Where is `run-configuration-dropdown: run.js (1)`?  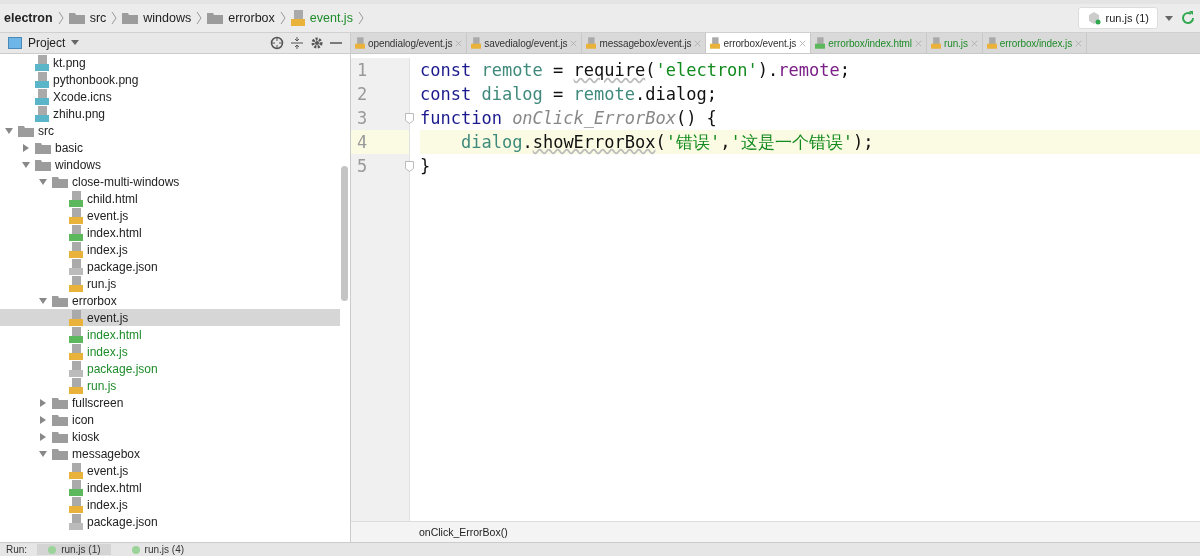 run-configuration-dropdown: run.js (1) is located at coordinates (1117, 18).